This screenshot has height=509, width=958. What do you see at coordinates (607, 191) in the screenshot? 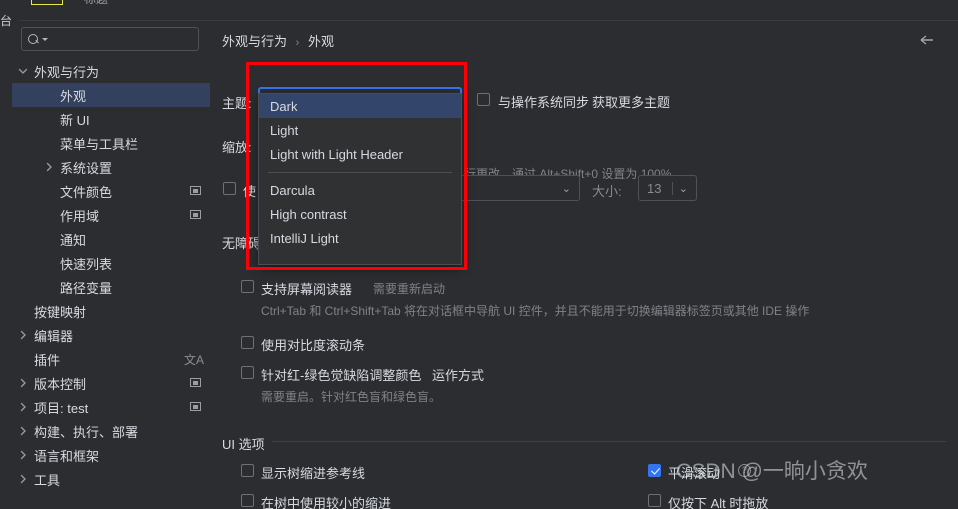
I see `font-size-label: 大小:` at bounding box center [607, 191].